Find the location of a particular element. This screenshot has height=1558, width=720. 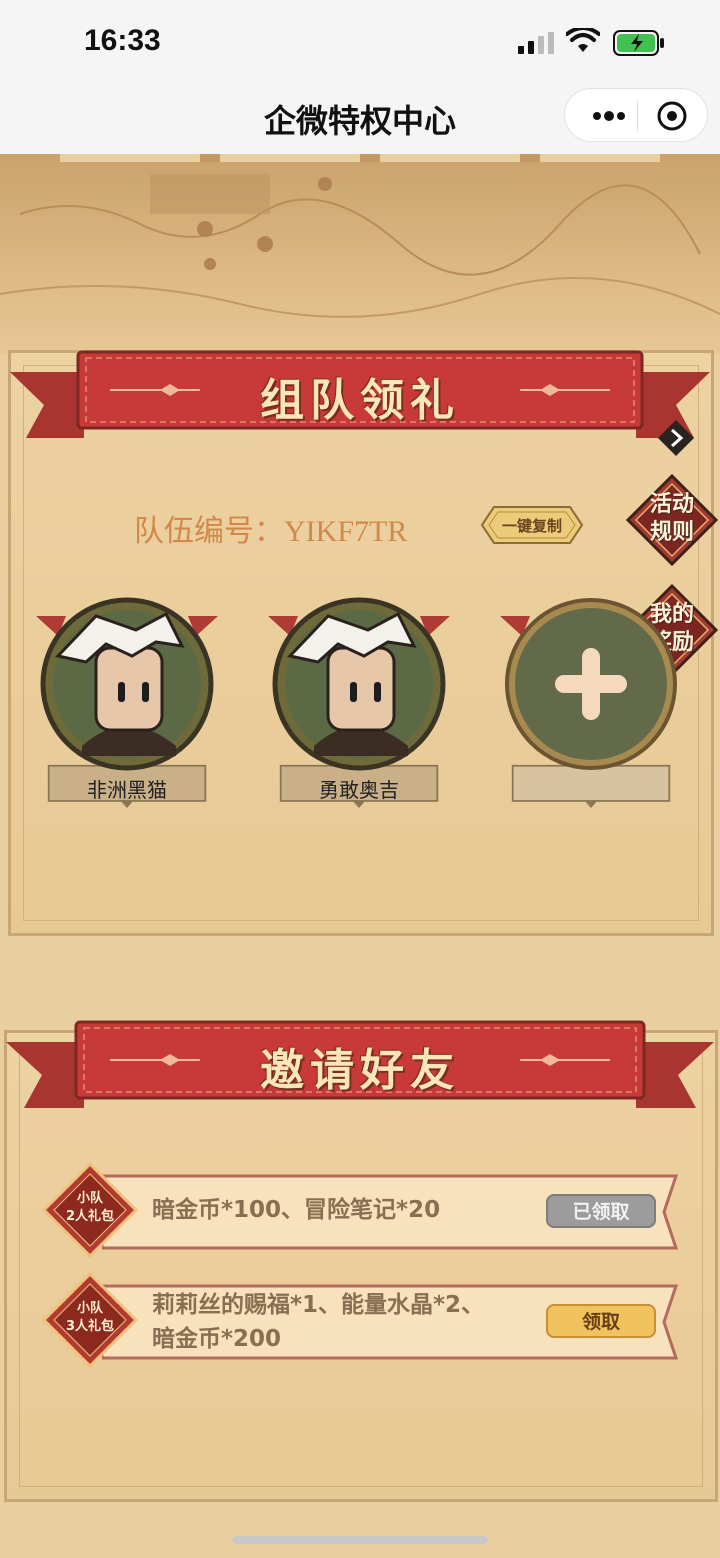

badge-line2: 3人礼包 is located at coordinates (90, 1326).